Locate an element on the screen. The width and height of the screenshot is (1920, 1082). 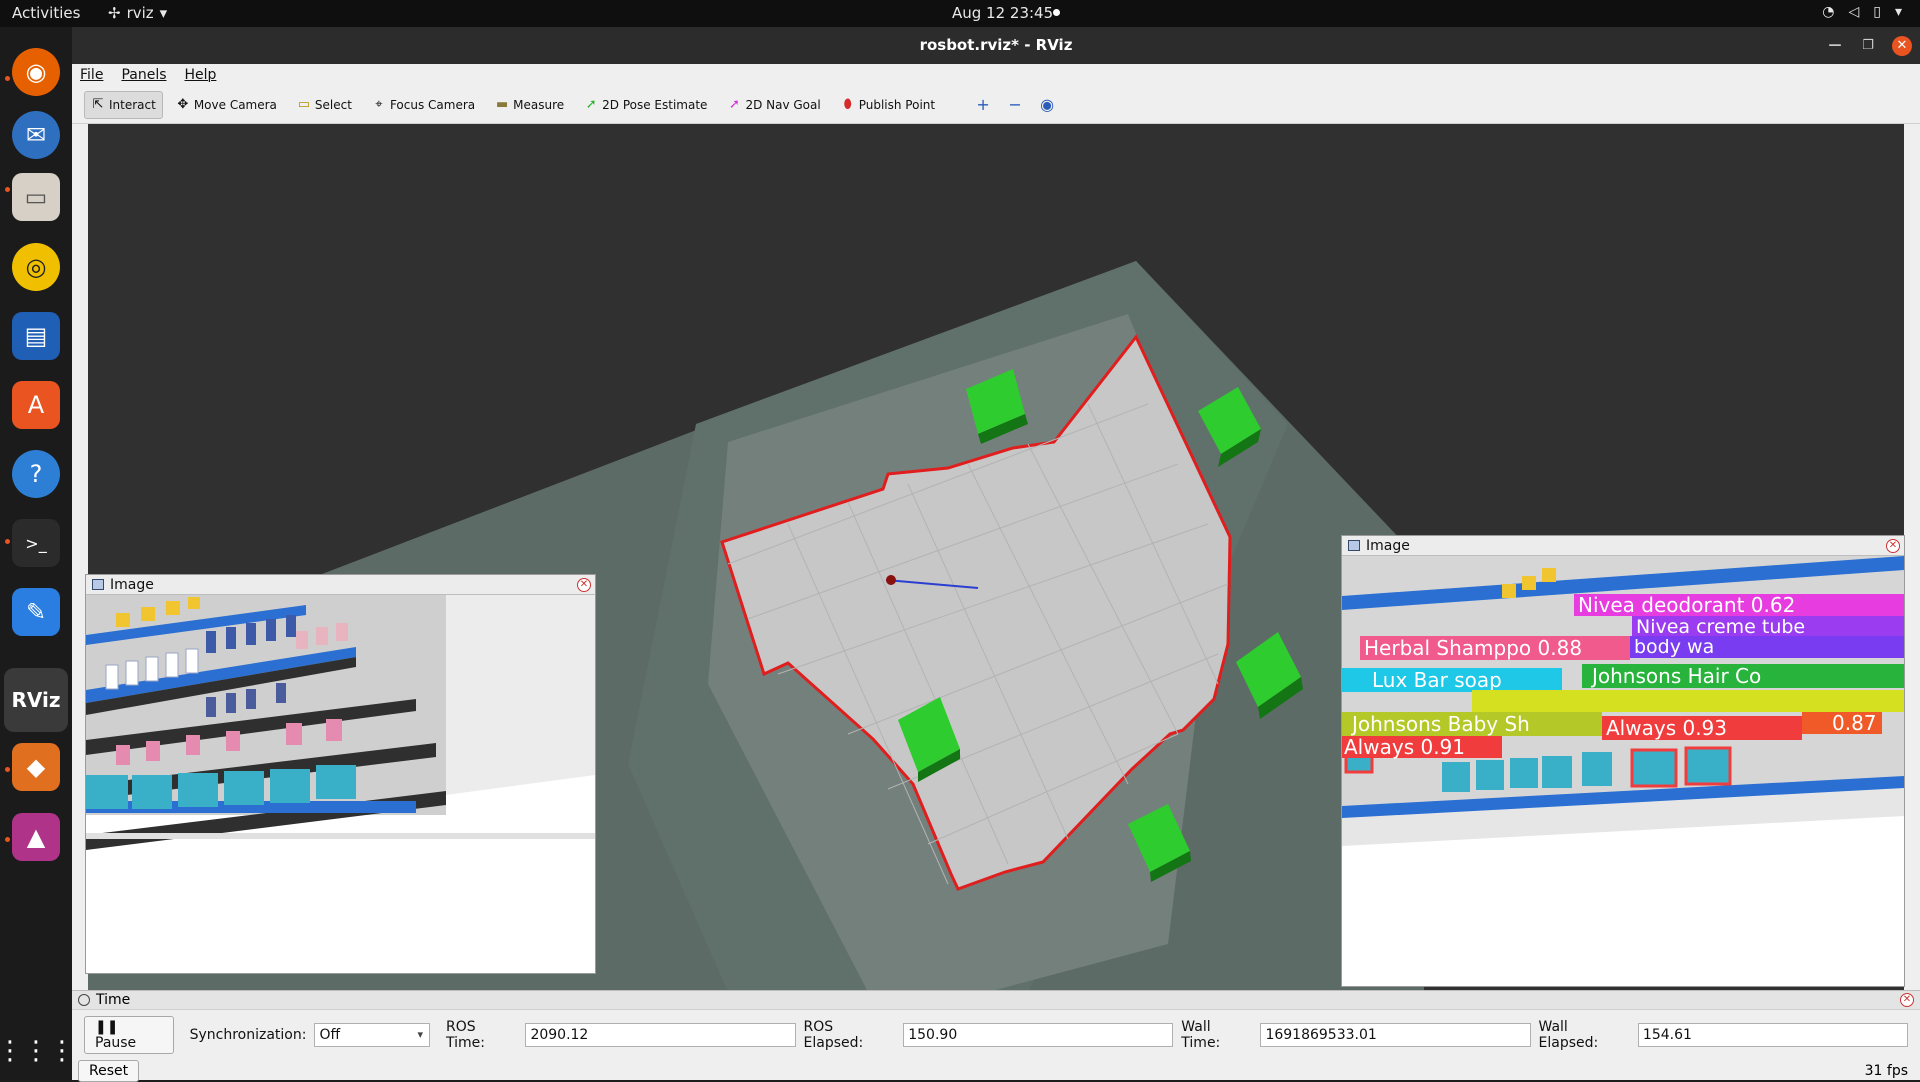
detection-label: Nivea deodorant 0.62 is located at coordinates (1686, 605).